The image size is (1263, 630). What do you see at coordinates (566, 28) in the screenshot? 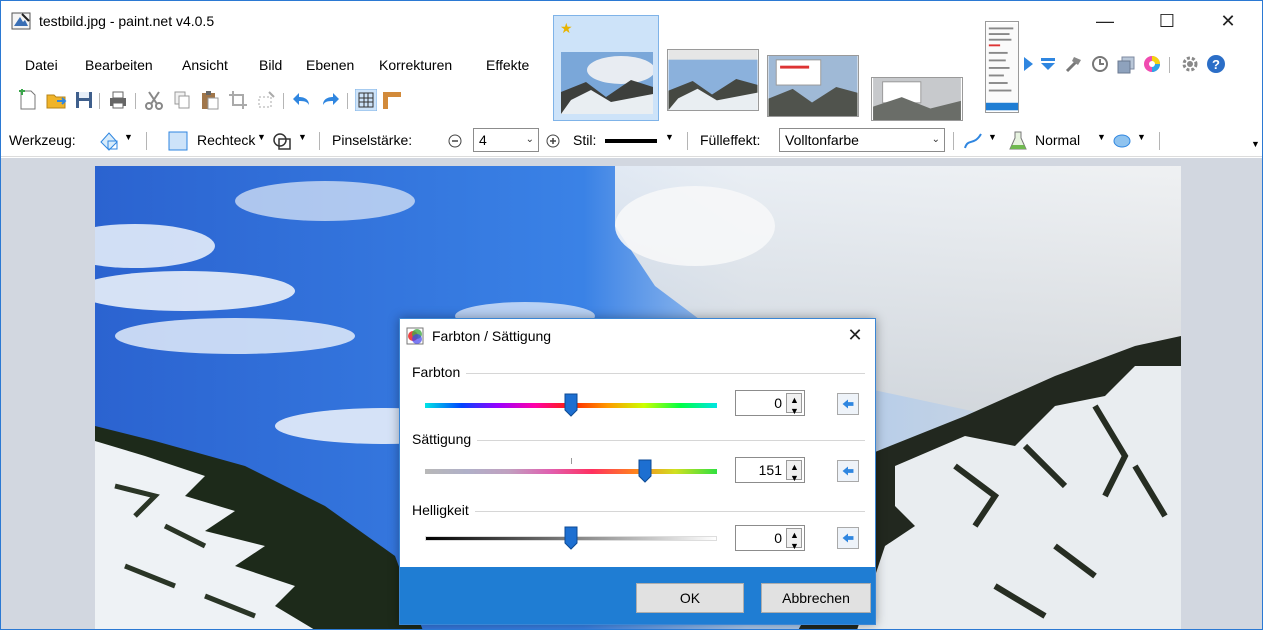
I see `star-icon: ★` at bounding box center [566, 28].